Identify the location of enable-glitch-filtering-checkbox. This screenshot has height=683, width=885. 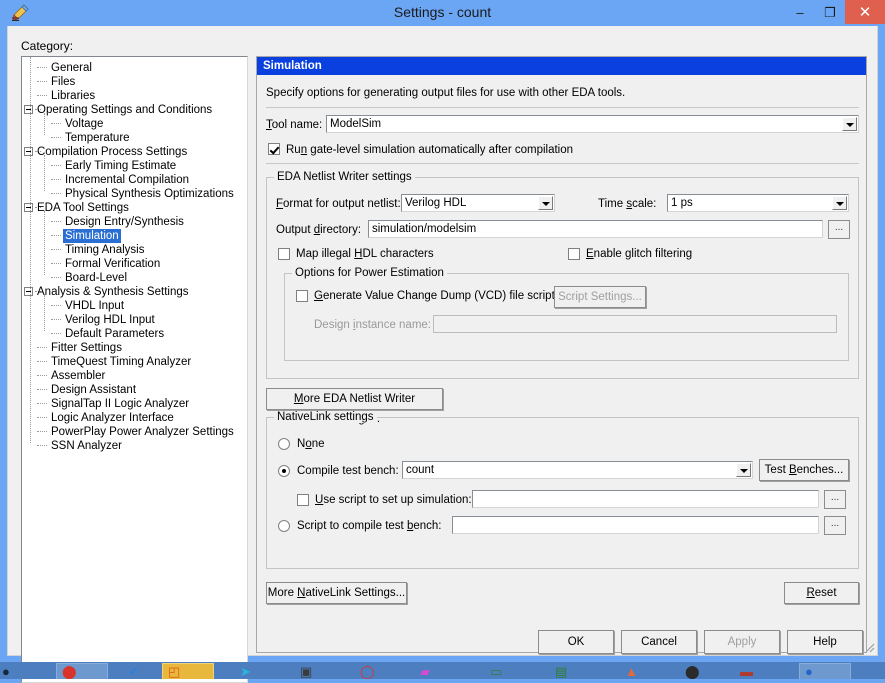
(574, 254).